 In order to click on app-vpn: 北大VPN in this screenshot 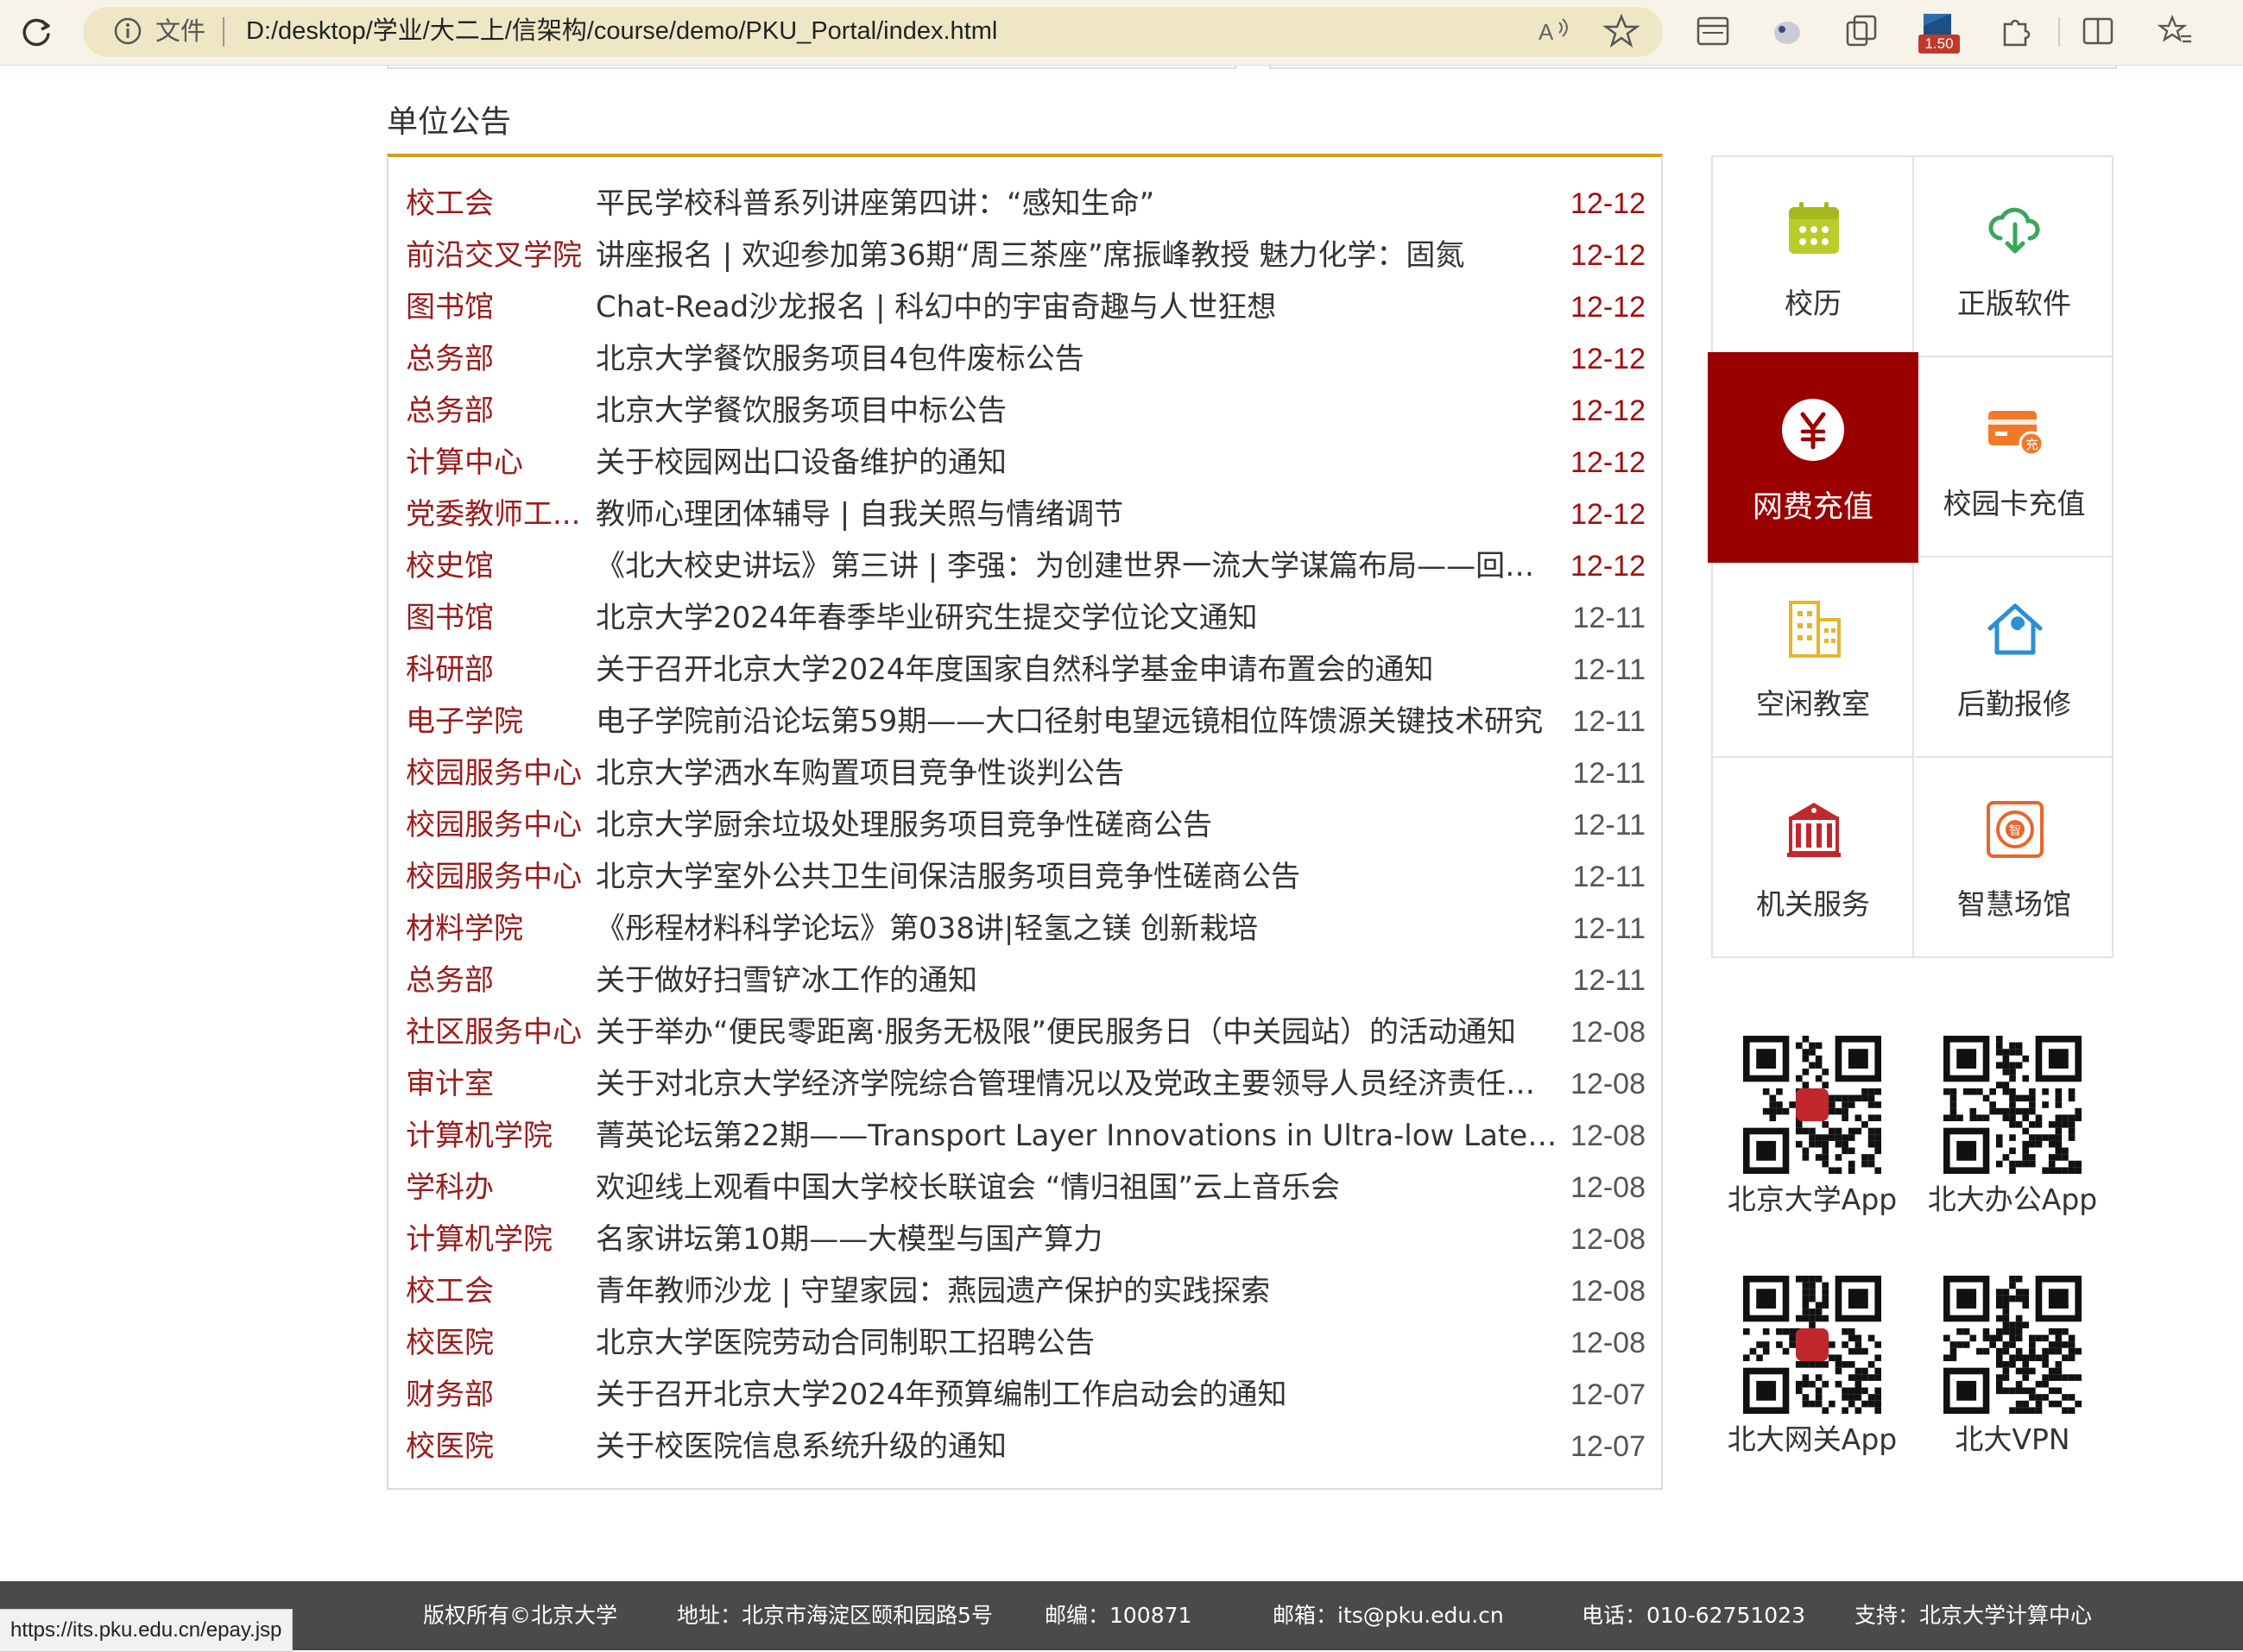, I will do `click(2012, 1368)`.